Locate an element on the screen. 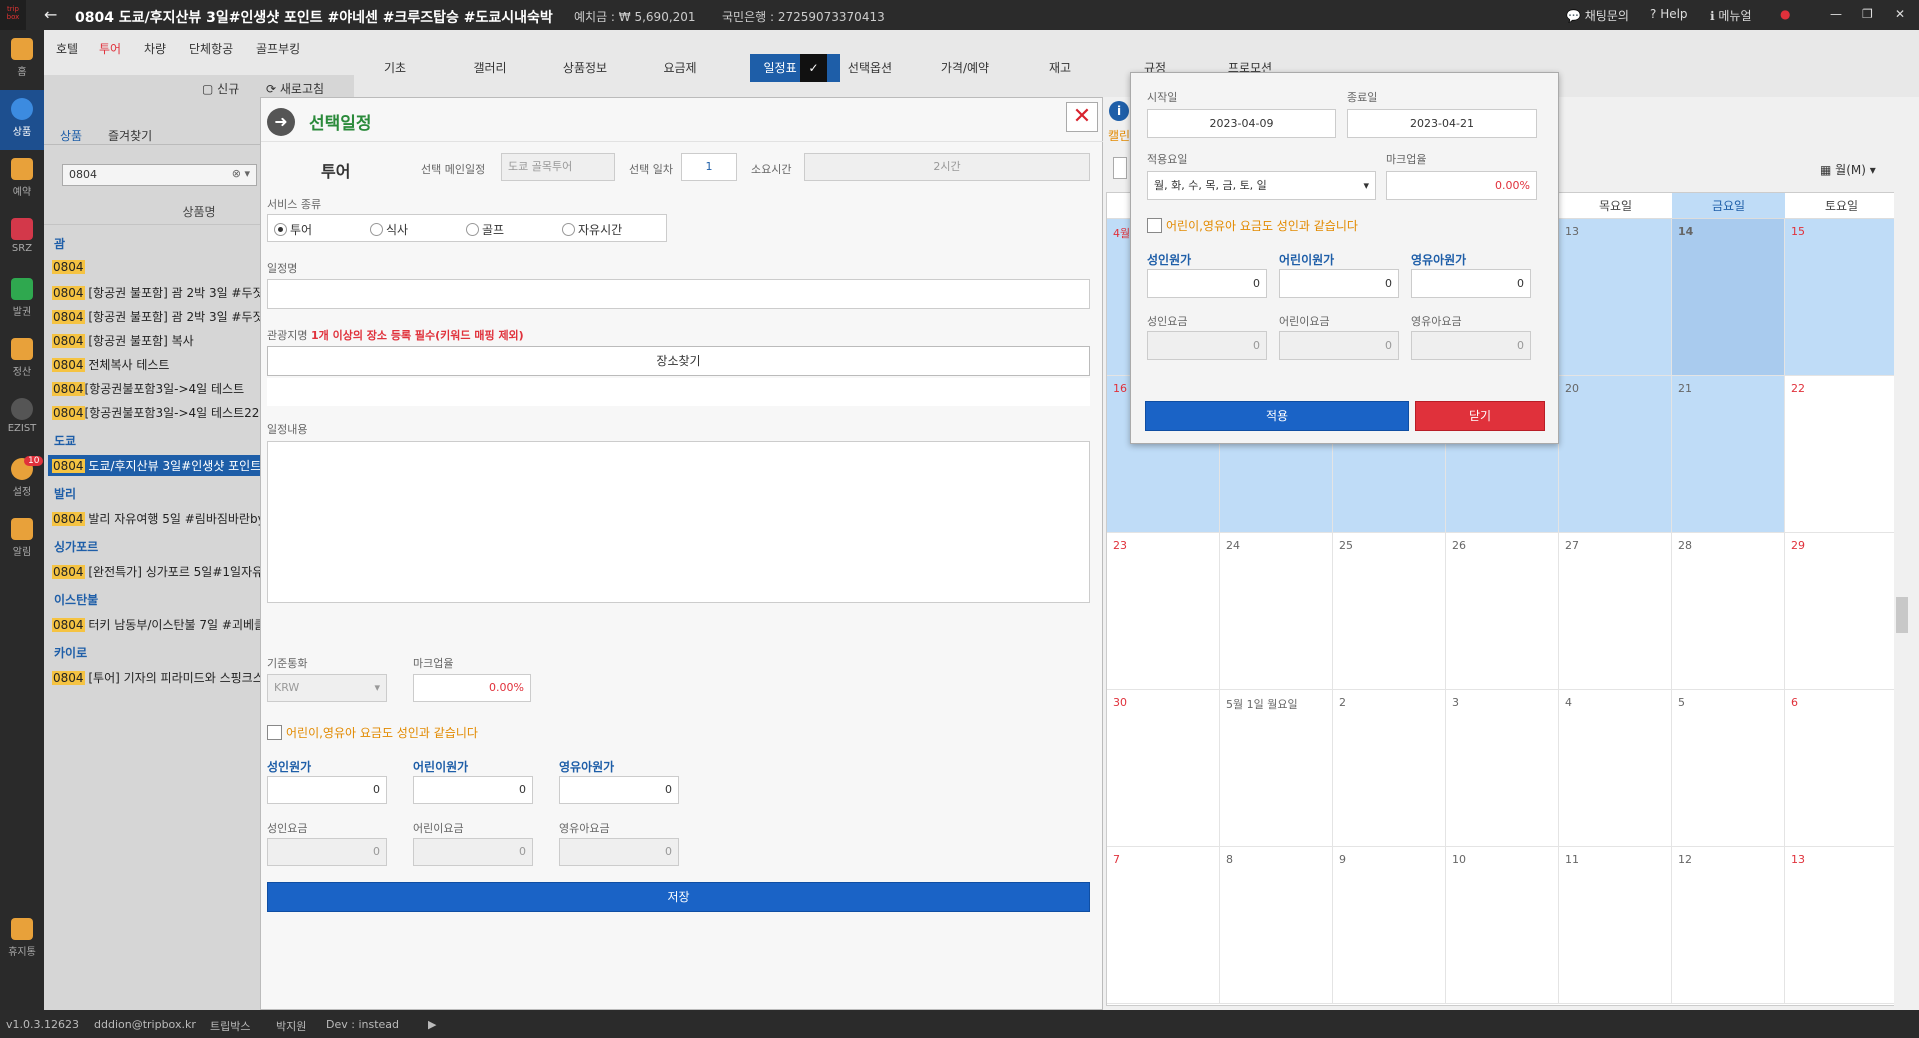  calendar-day-cell: 27 is located at coordinates (1615, 611).